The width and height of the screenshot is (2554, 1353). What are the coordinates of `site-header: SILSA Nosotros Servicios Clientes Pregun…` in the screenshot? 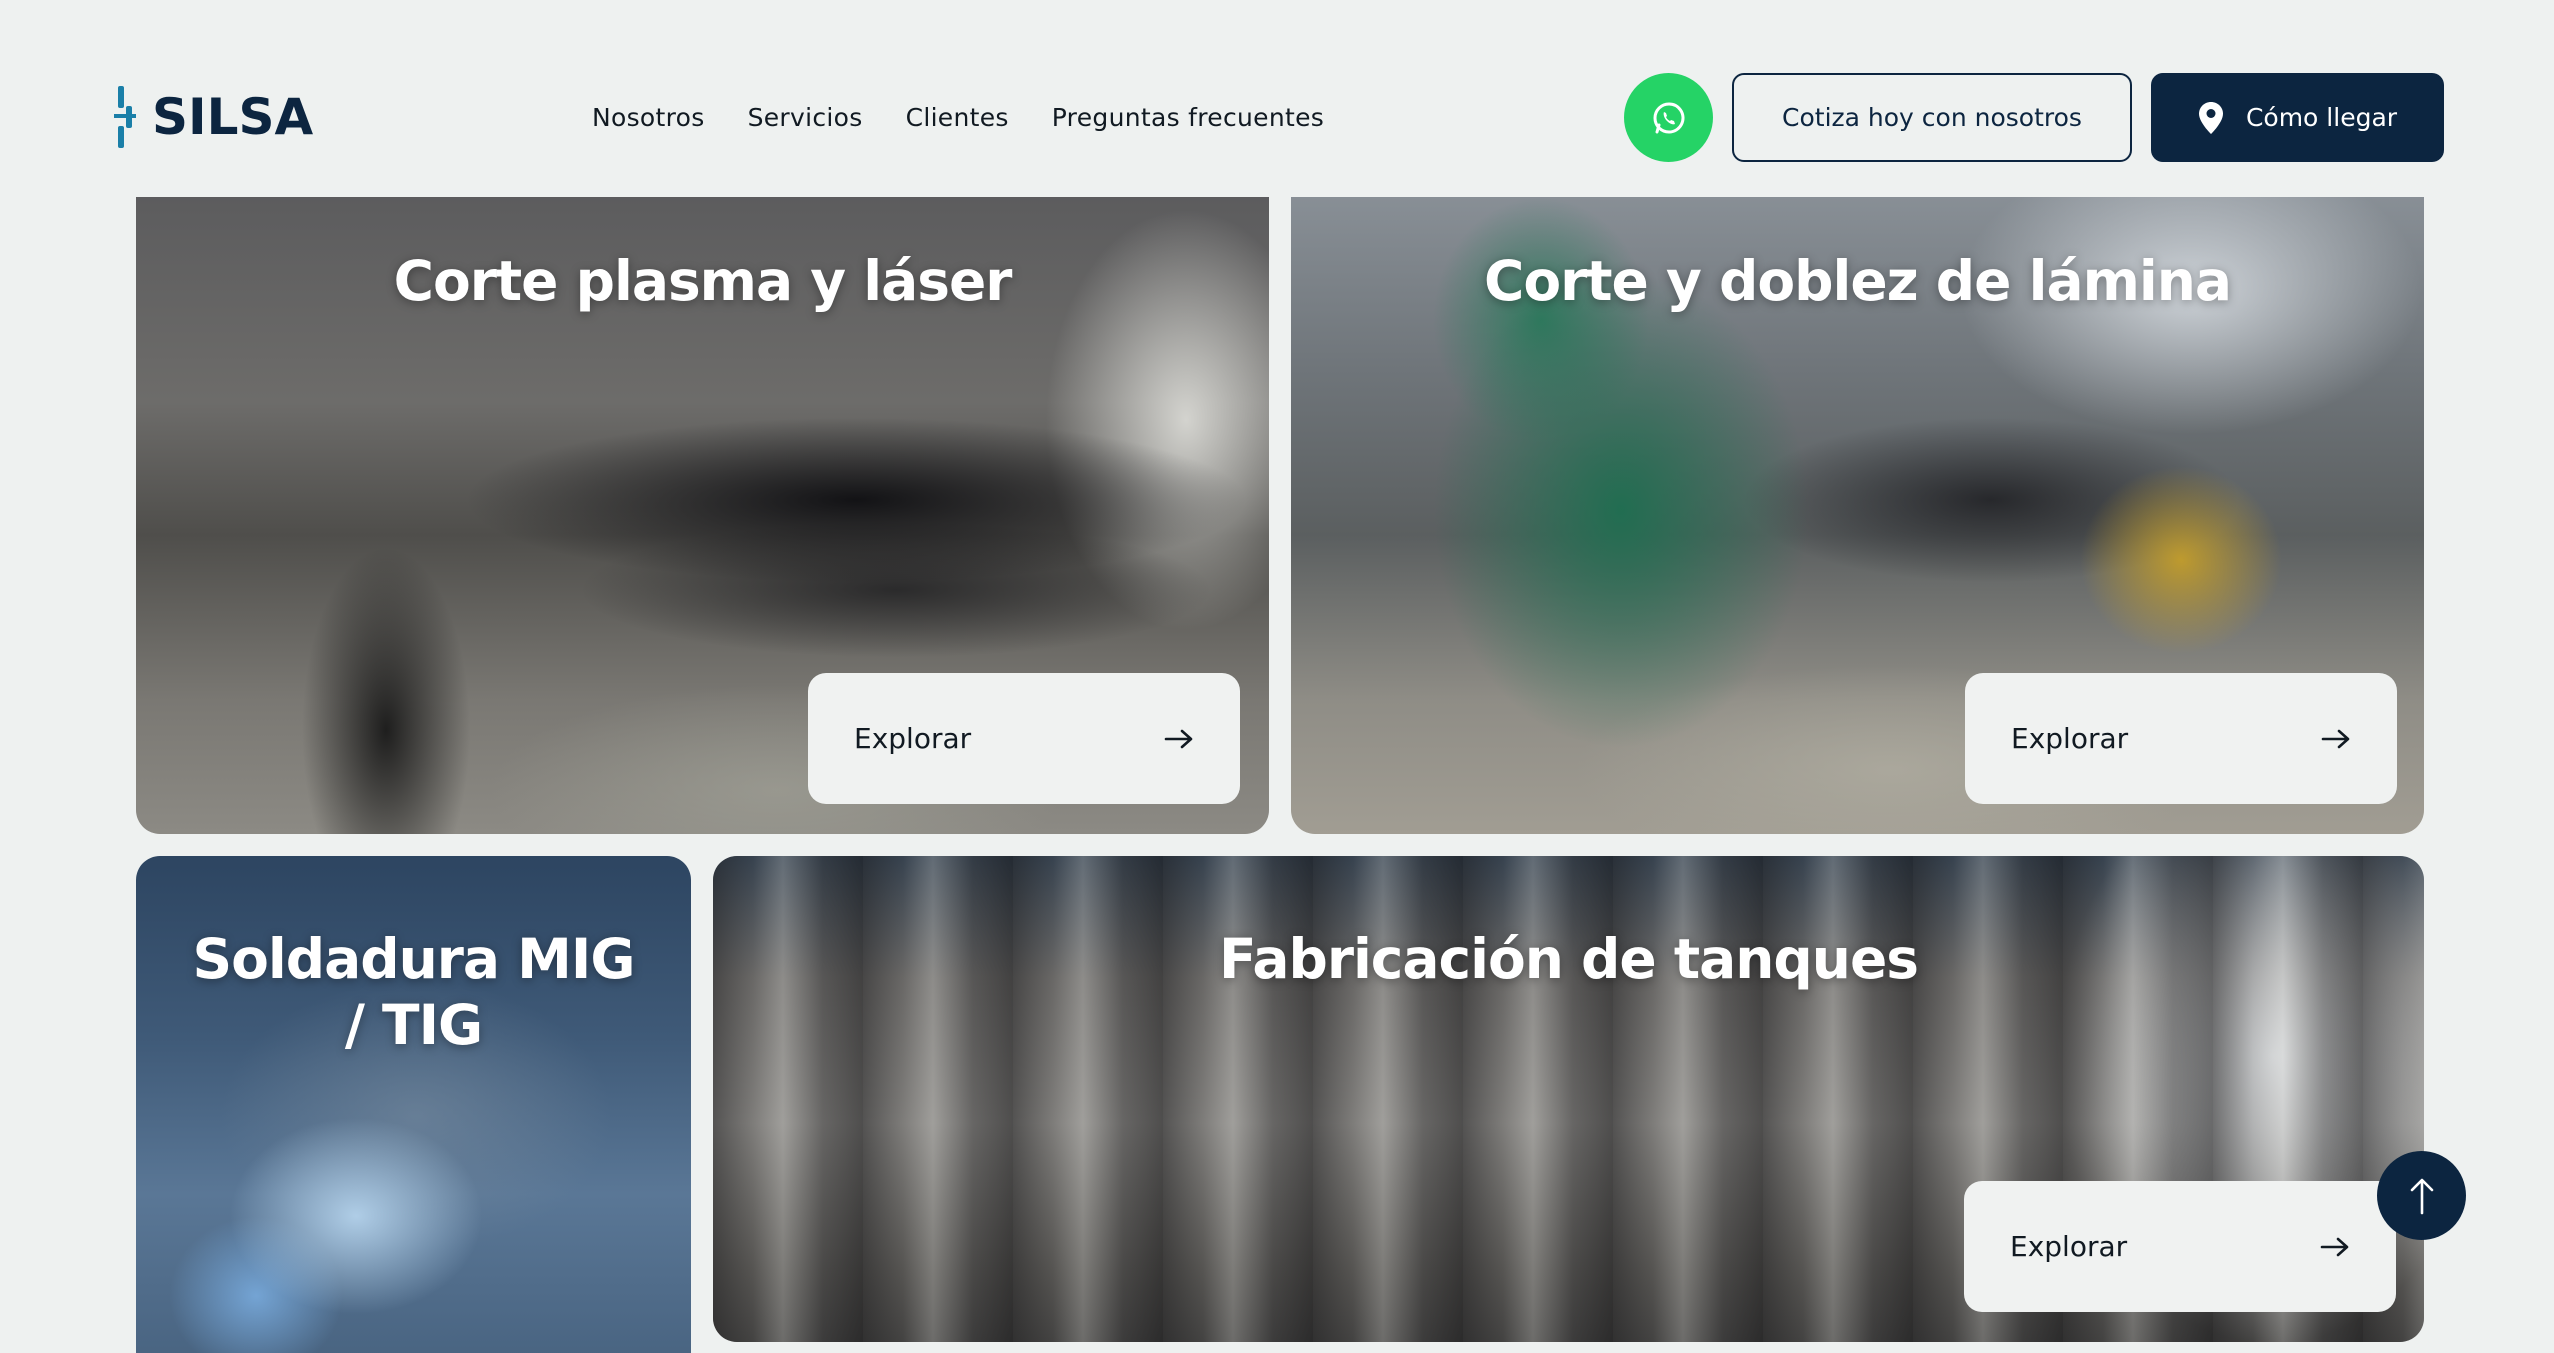 It's located at (1277, 98).